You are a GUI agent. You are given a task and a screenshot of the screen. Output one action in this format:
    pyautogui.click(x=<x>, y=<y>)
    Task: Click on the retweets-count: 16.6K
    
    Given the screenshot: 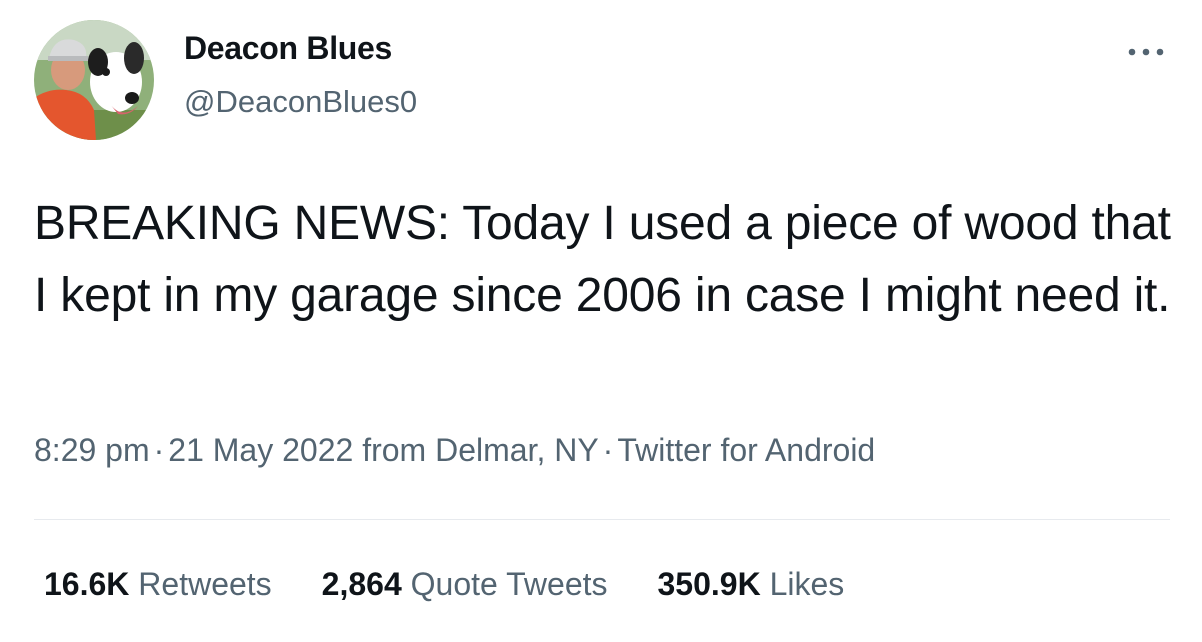 What is the action you would take?
    pyautogui.click(x=87, y=584)
    